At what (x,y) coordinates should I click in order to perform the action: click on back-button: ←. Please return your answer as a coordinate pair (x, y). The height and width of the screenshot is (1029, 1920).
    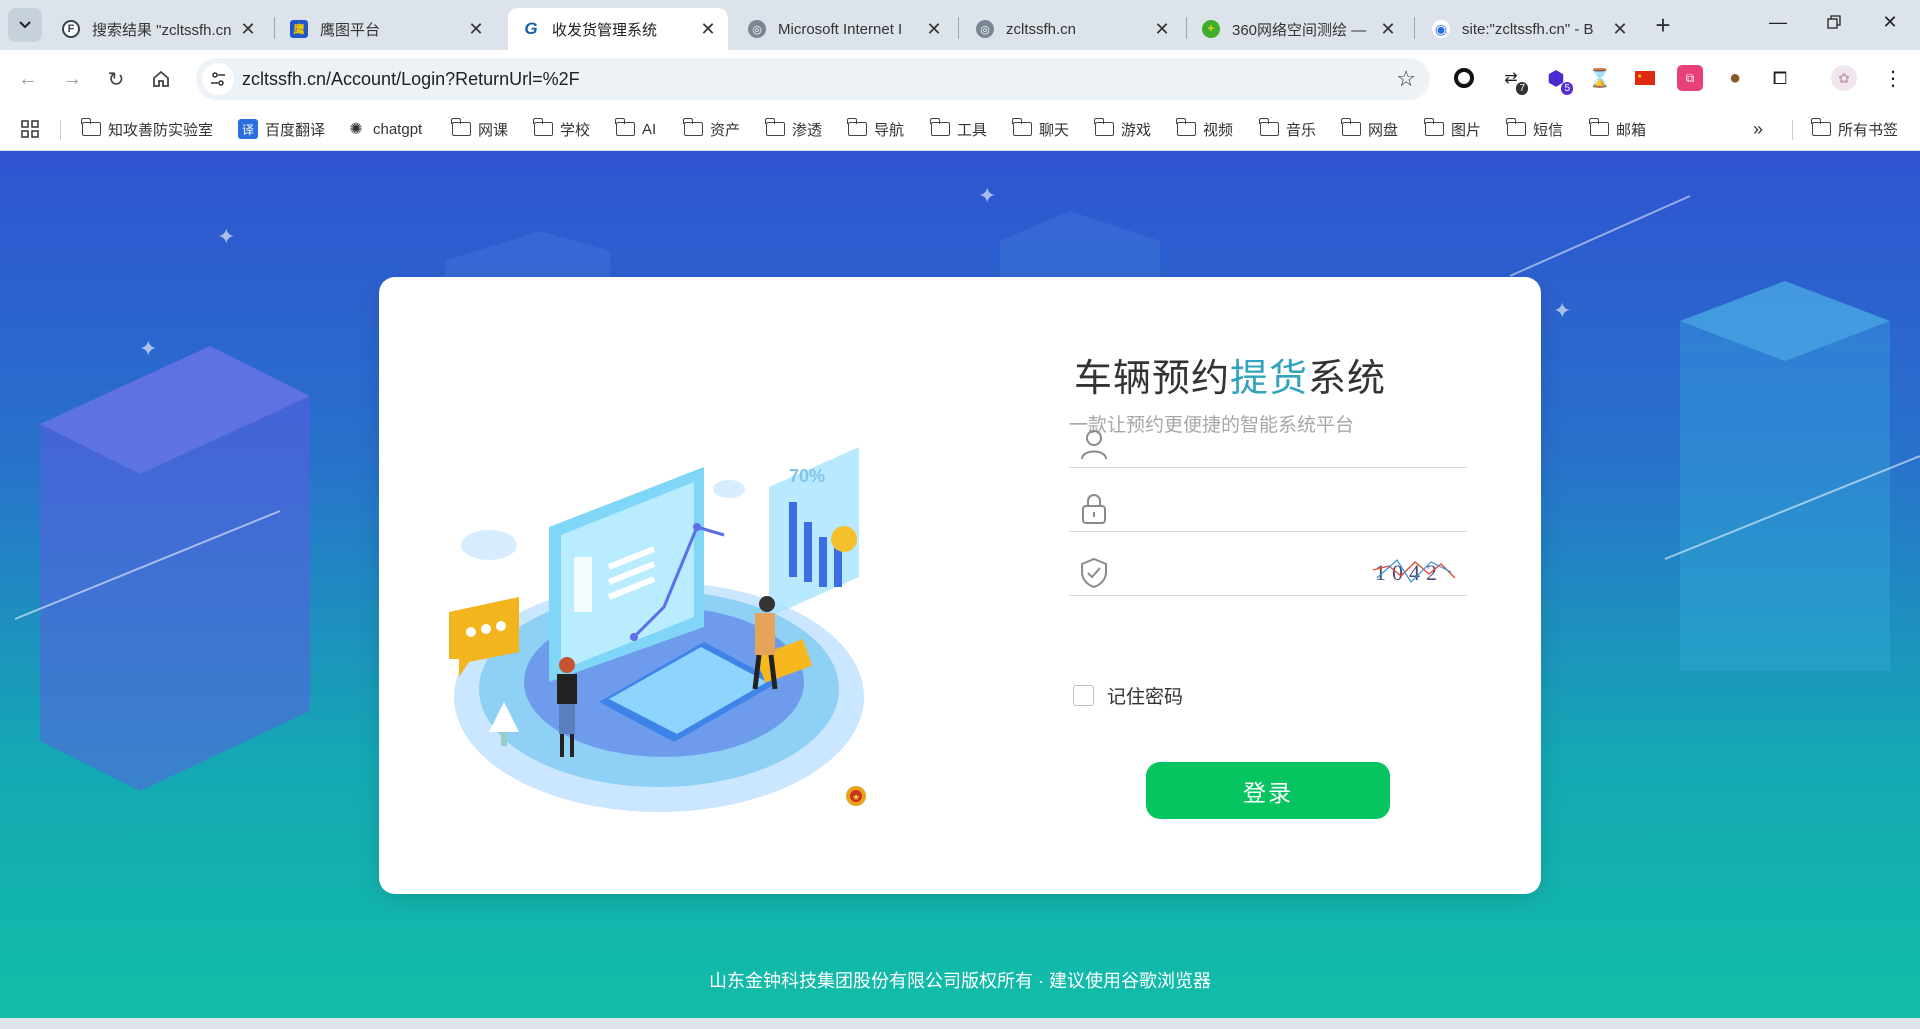
    Looking at the image, I should click on (28, 79).